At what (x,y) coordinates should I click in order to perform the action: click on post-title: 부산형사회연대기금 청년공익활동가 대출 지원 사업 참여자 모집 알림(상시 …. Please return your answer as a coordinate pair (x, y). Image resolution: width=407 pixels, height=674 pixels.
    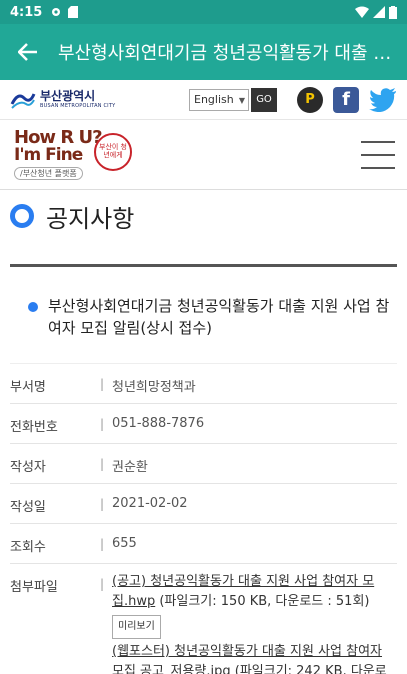
    Looking at the image, I should click on (219, 317).